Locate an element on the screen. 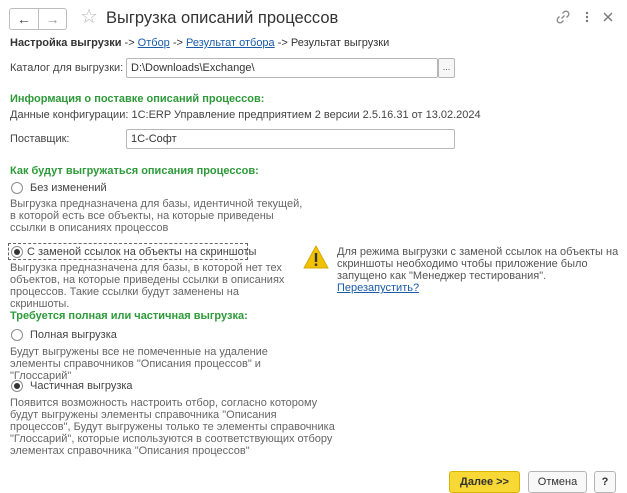 The width and height of the screenshot is (627, 493). radio-full-export is located at coordinates (17, 335).